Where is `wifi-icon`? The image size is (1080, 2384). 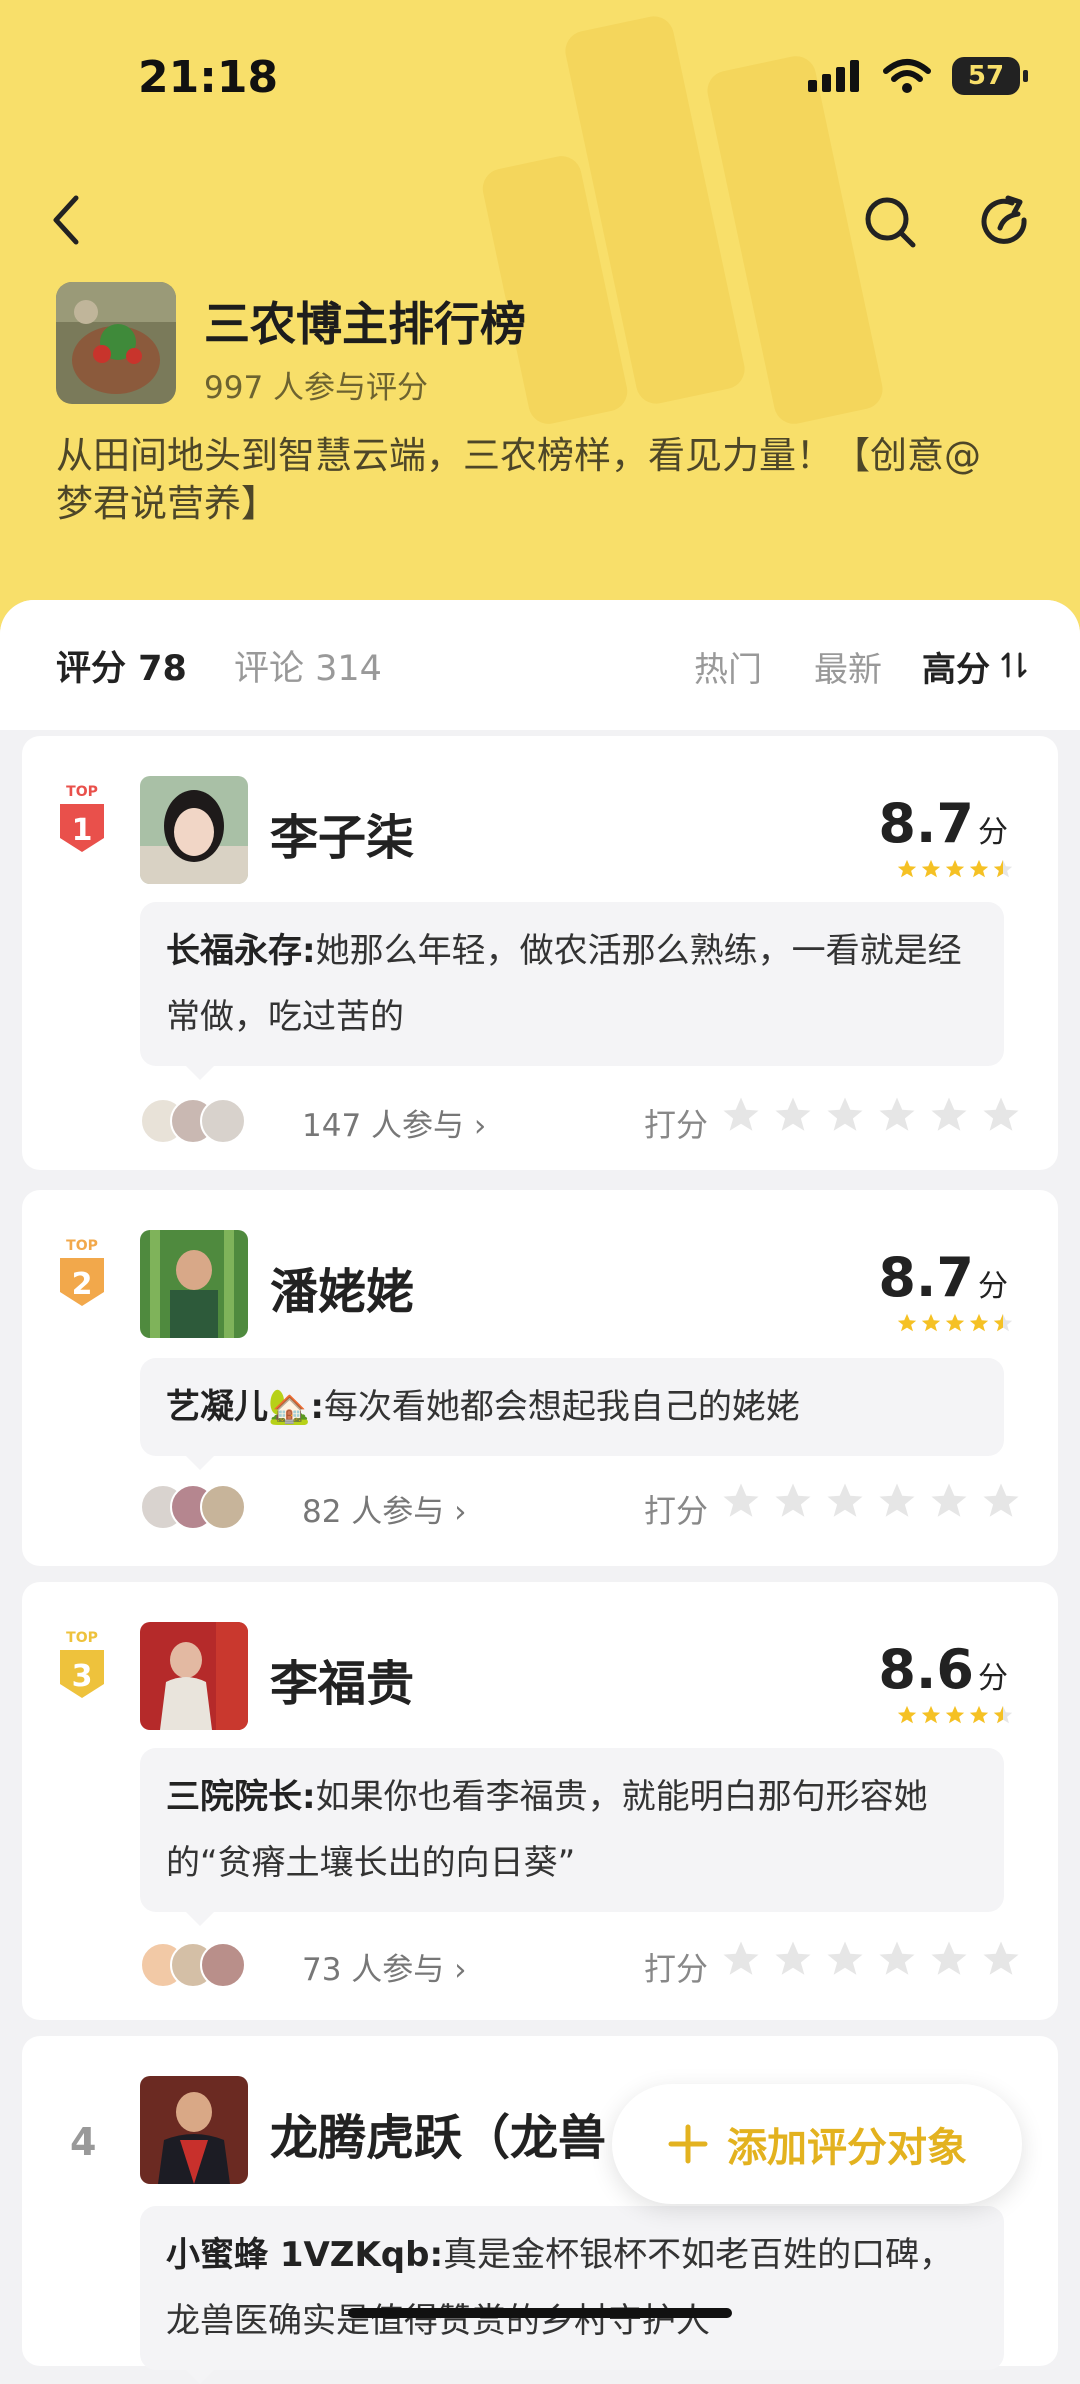 wifi-icon is located at coordinates (907, 76).